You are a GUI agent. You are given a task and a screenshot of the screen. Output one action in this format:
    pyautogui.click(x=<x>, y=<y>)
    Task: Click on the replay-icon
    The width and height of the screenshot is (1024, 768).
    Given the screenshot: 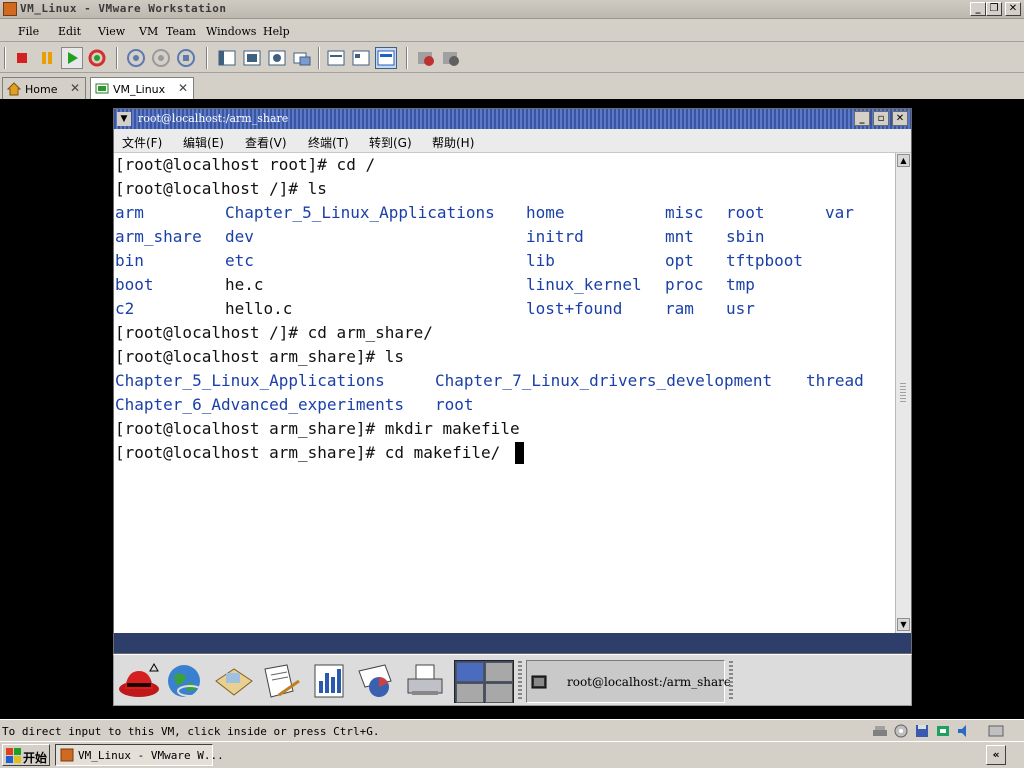 What is the action you would take?
    pyautogui.click(x=451, y=58)
    